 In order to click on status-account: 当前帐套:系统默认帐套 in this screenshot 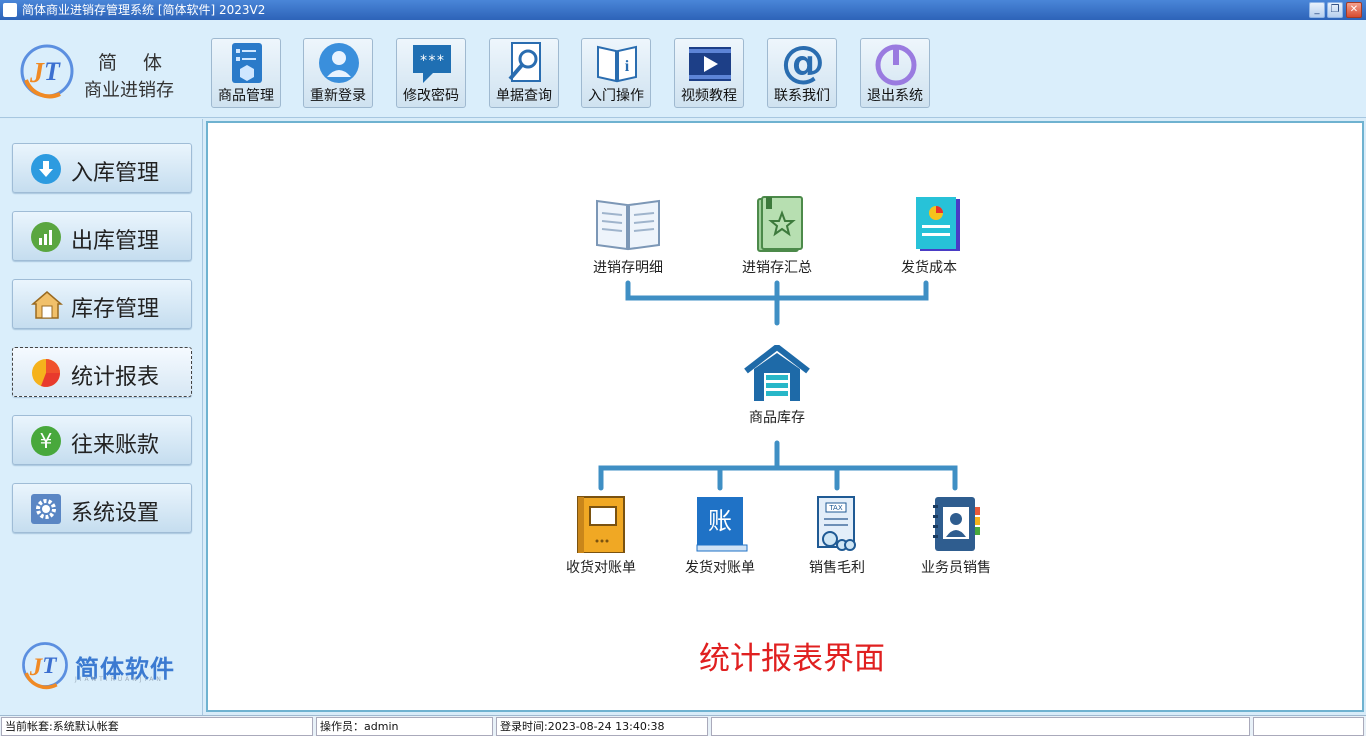, I will do `click(157, 726)`.